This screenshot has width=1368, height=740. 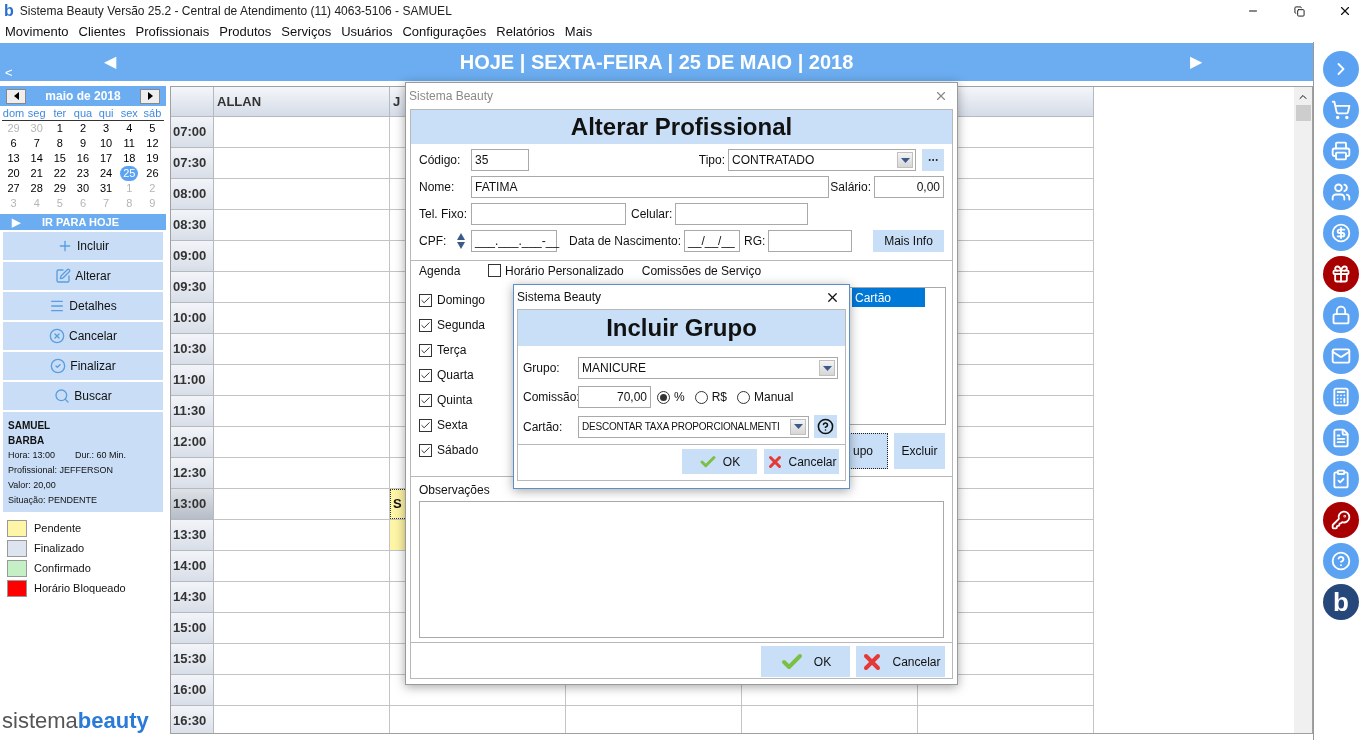 I want to click on commission-field: 70,00, so click(x=614, y=397).